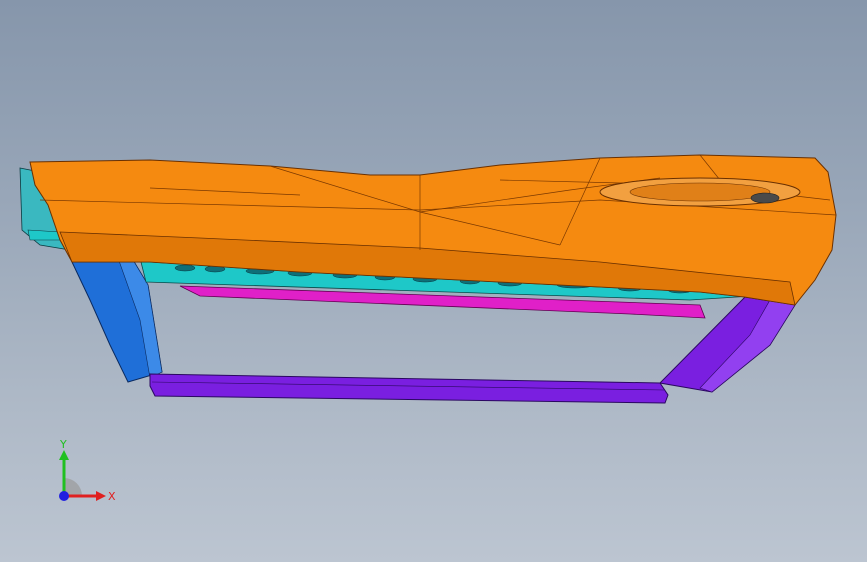  What do you see at coordinates (64, 455) in the screenshot?
I see `y-arrow-icon` at bounding box center [64, 455].